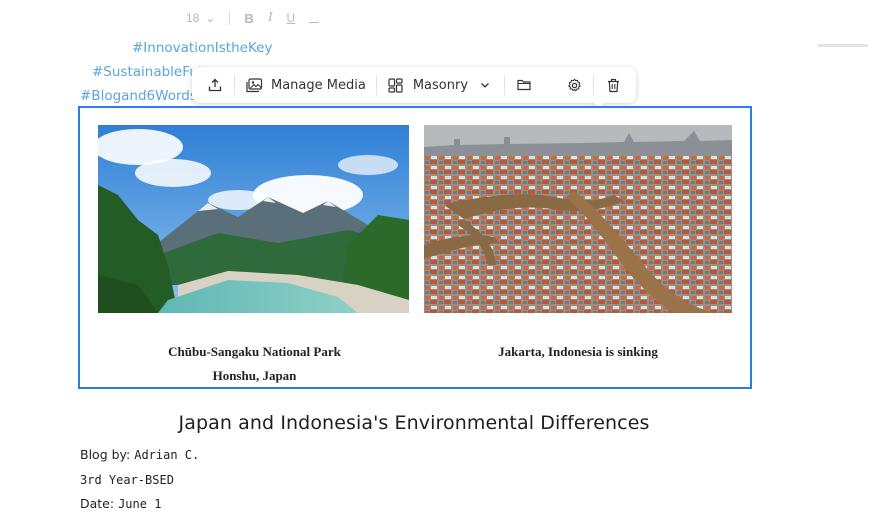 The width and height of the screenshot is (891, 513). Describe the element at coordinates (224, 476) in the screenshot. I see `text-mask` at that location.